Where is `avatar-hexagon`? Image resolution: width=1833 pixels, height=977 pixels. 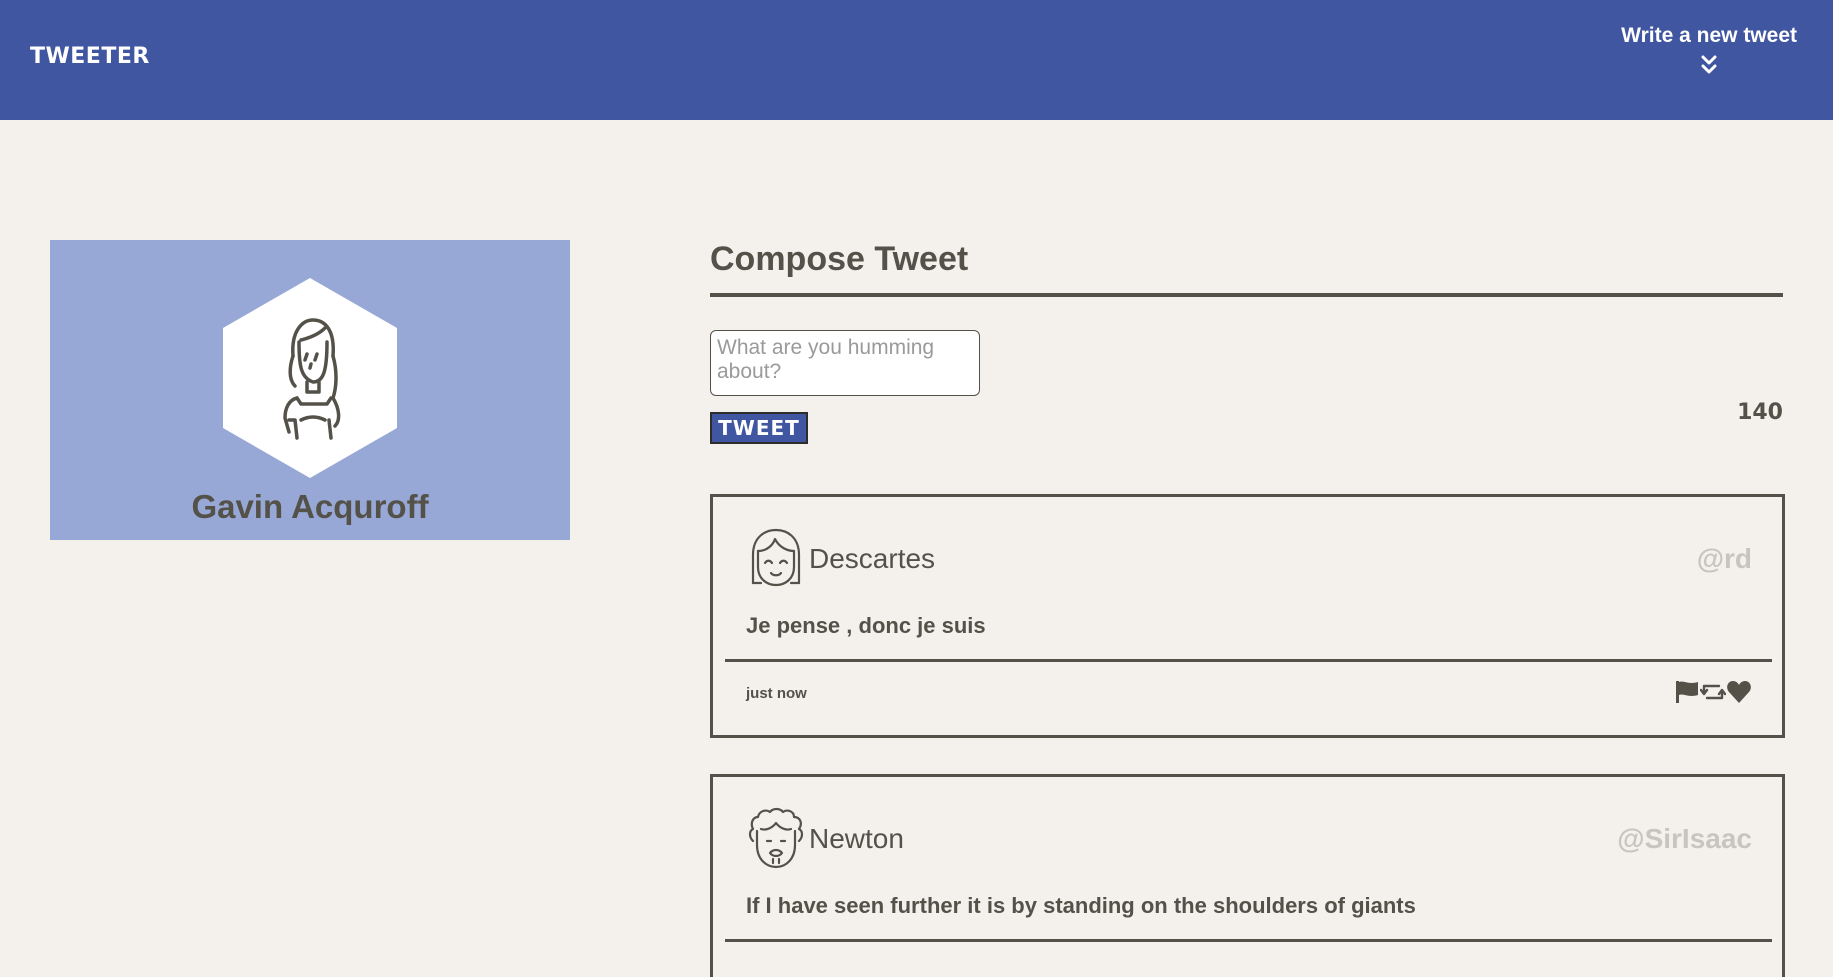 avatar-hexagon is located at coordinates (310, 378).